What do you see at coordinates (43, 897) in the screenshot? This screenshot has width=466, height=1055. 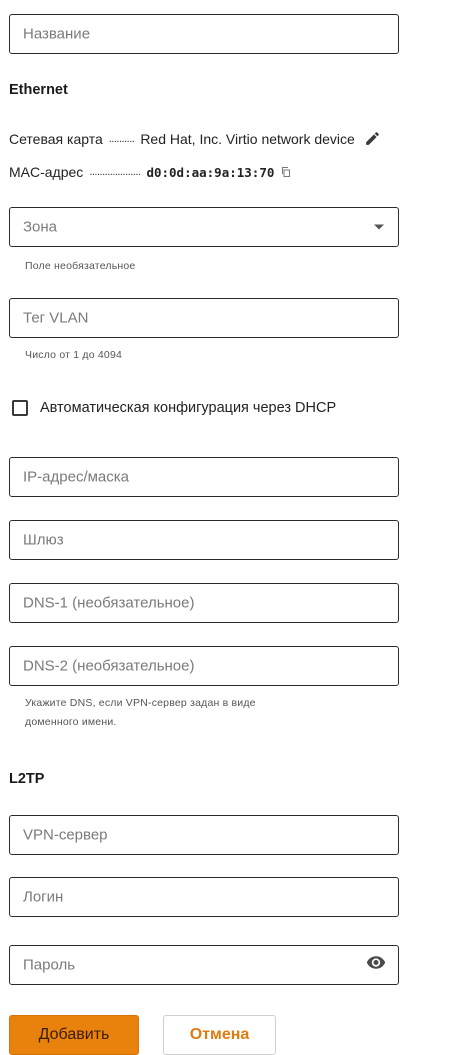 I see `login-placeholder: Логин` at bounding box center [43, 897].